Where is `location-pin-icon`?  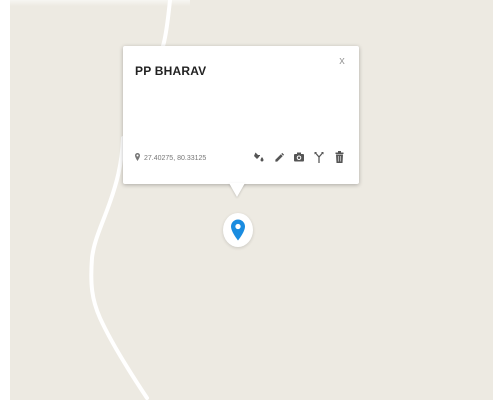
location-pin-icon is located at coordinates (238, 230).